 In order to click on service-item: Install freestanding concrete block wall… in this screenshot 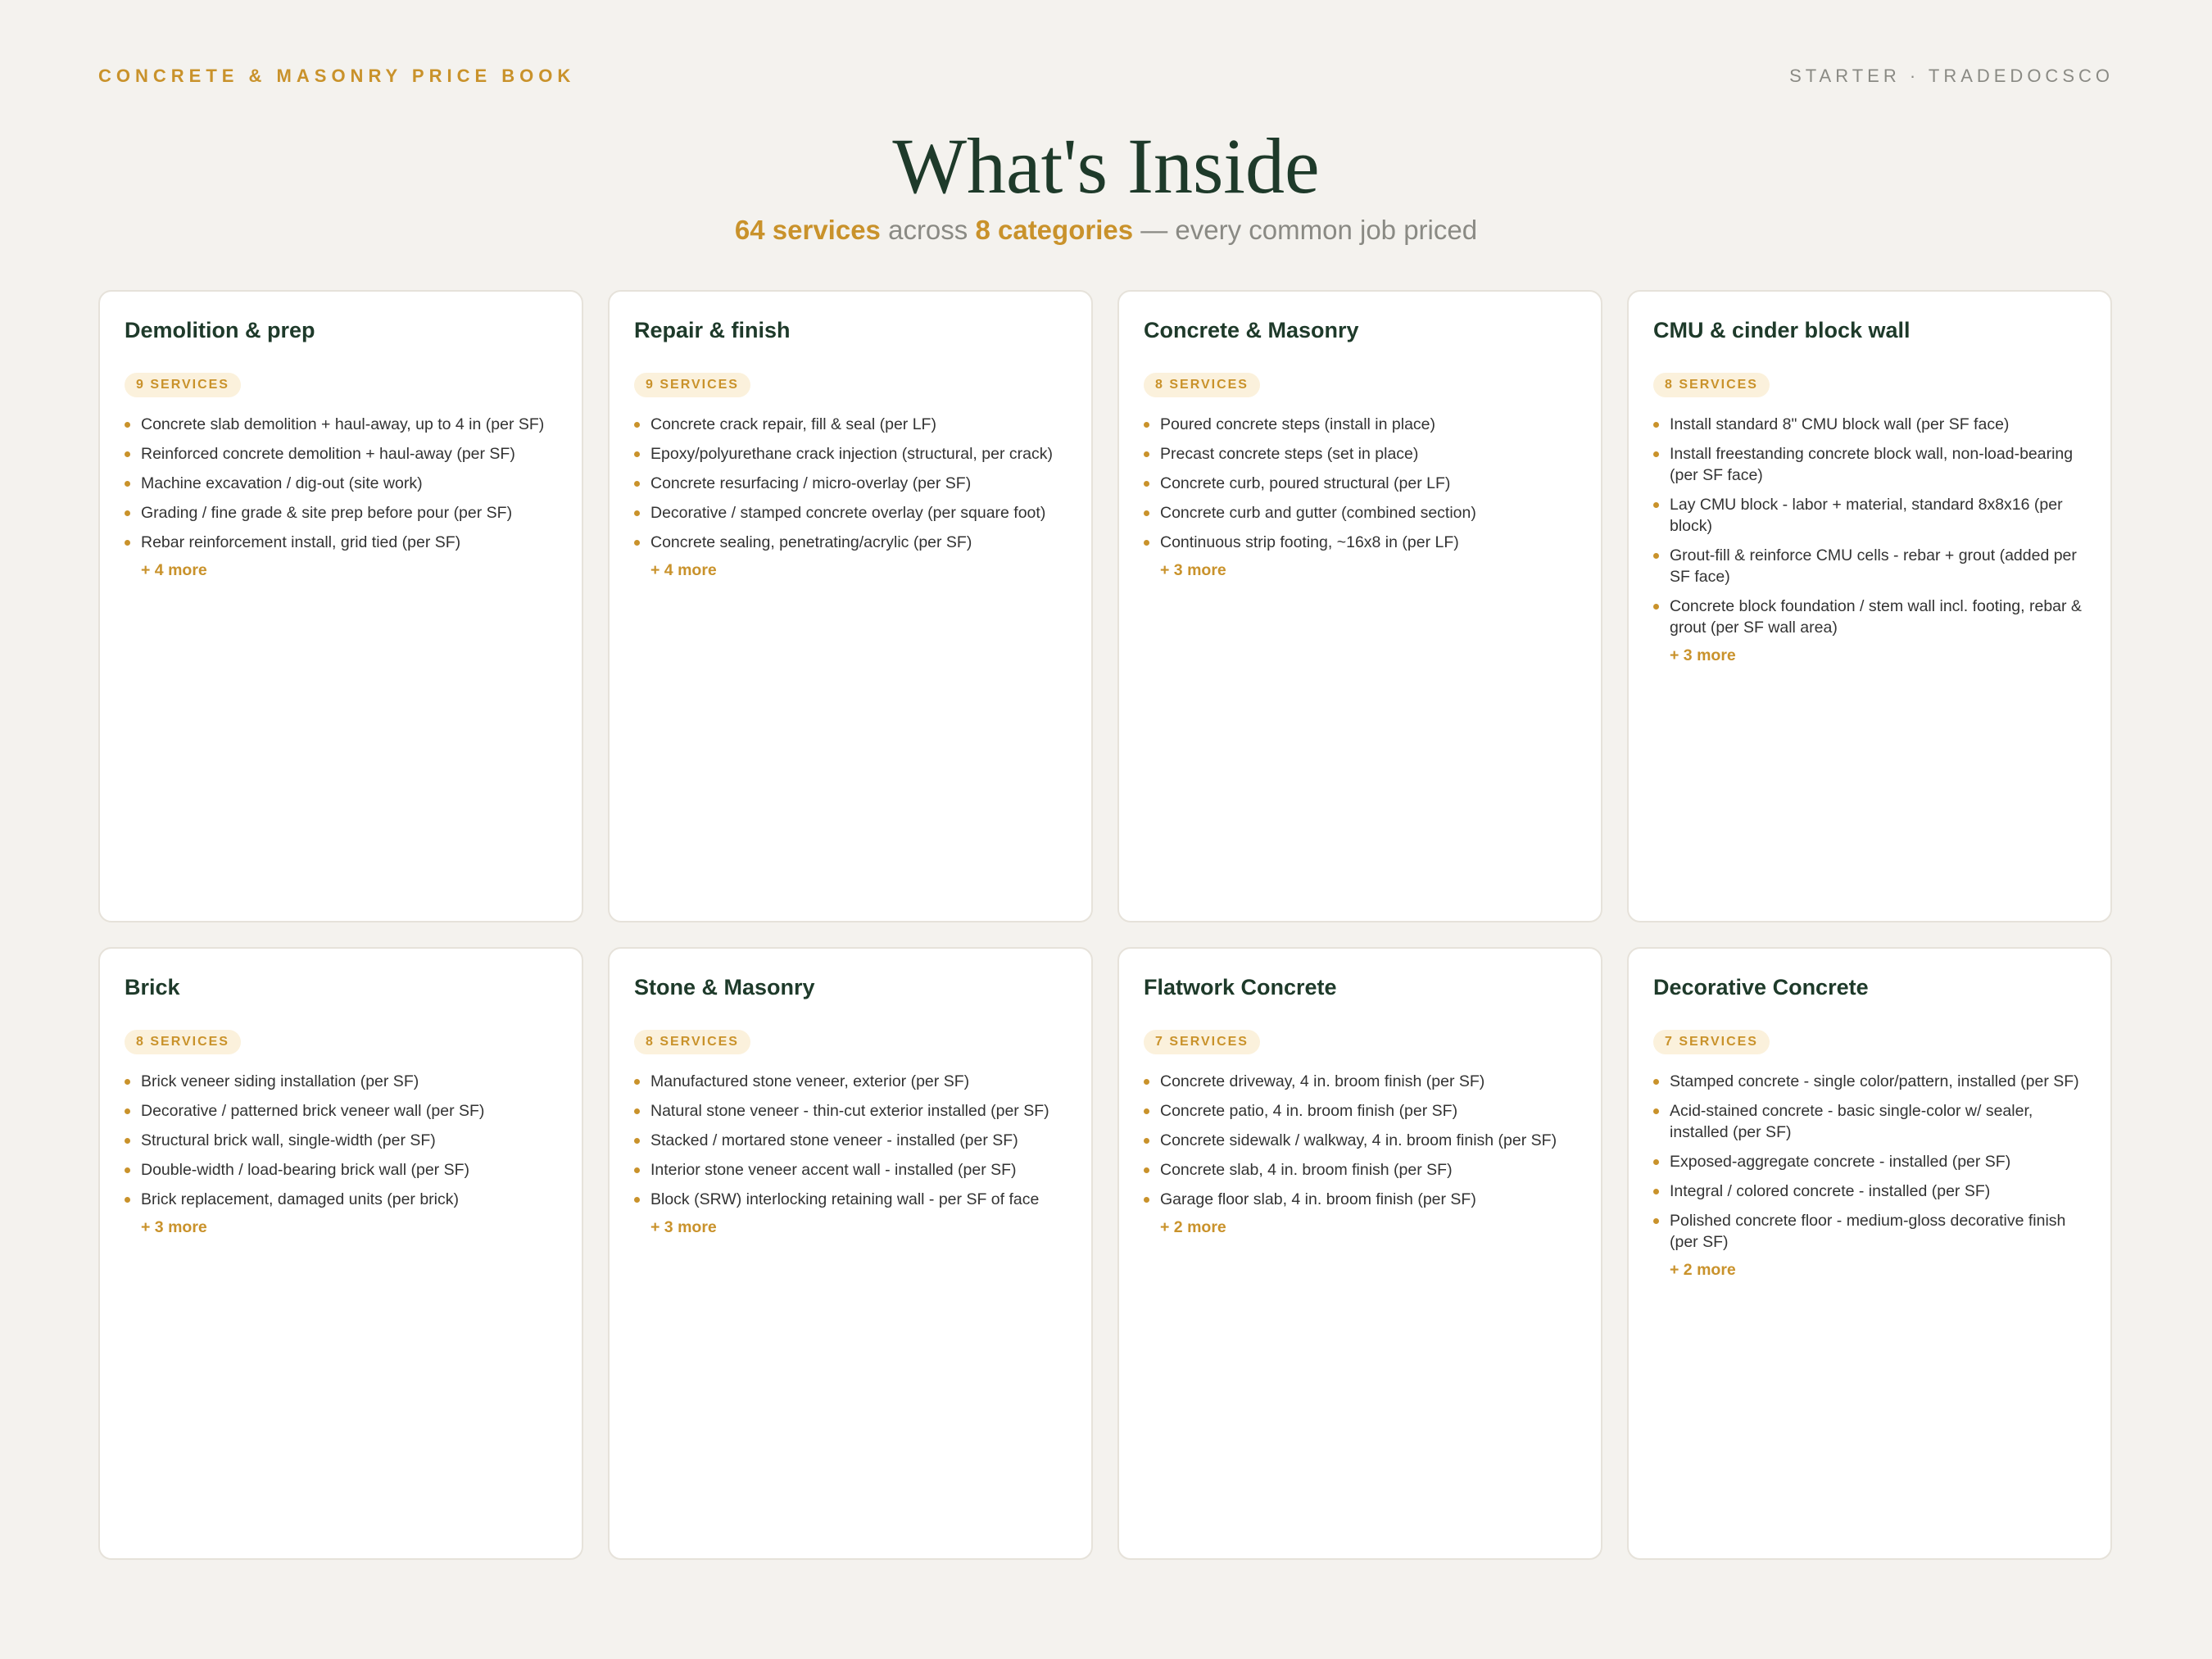, I will do `click(1869, 464)`.